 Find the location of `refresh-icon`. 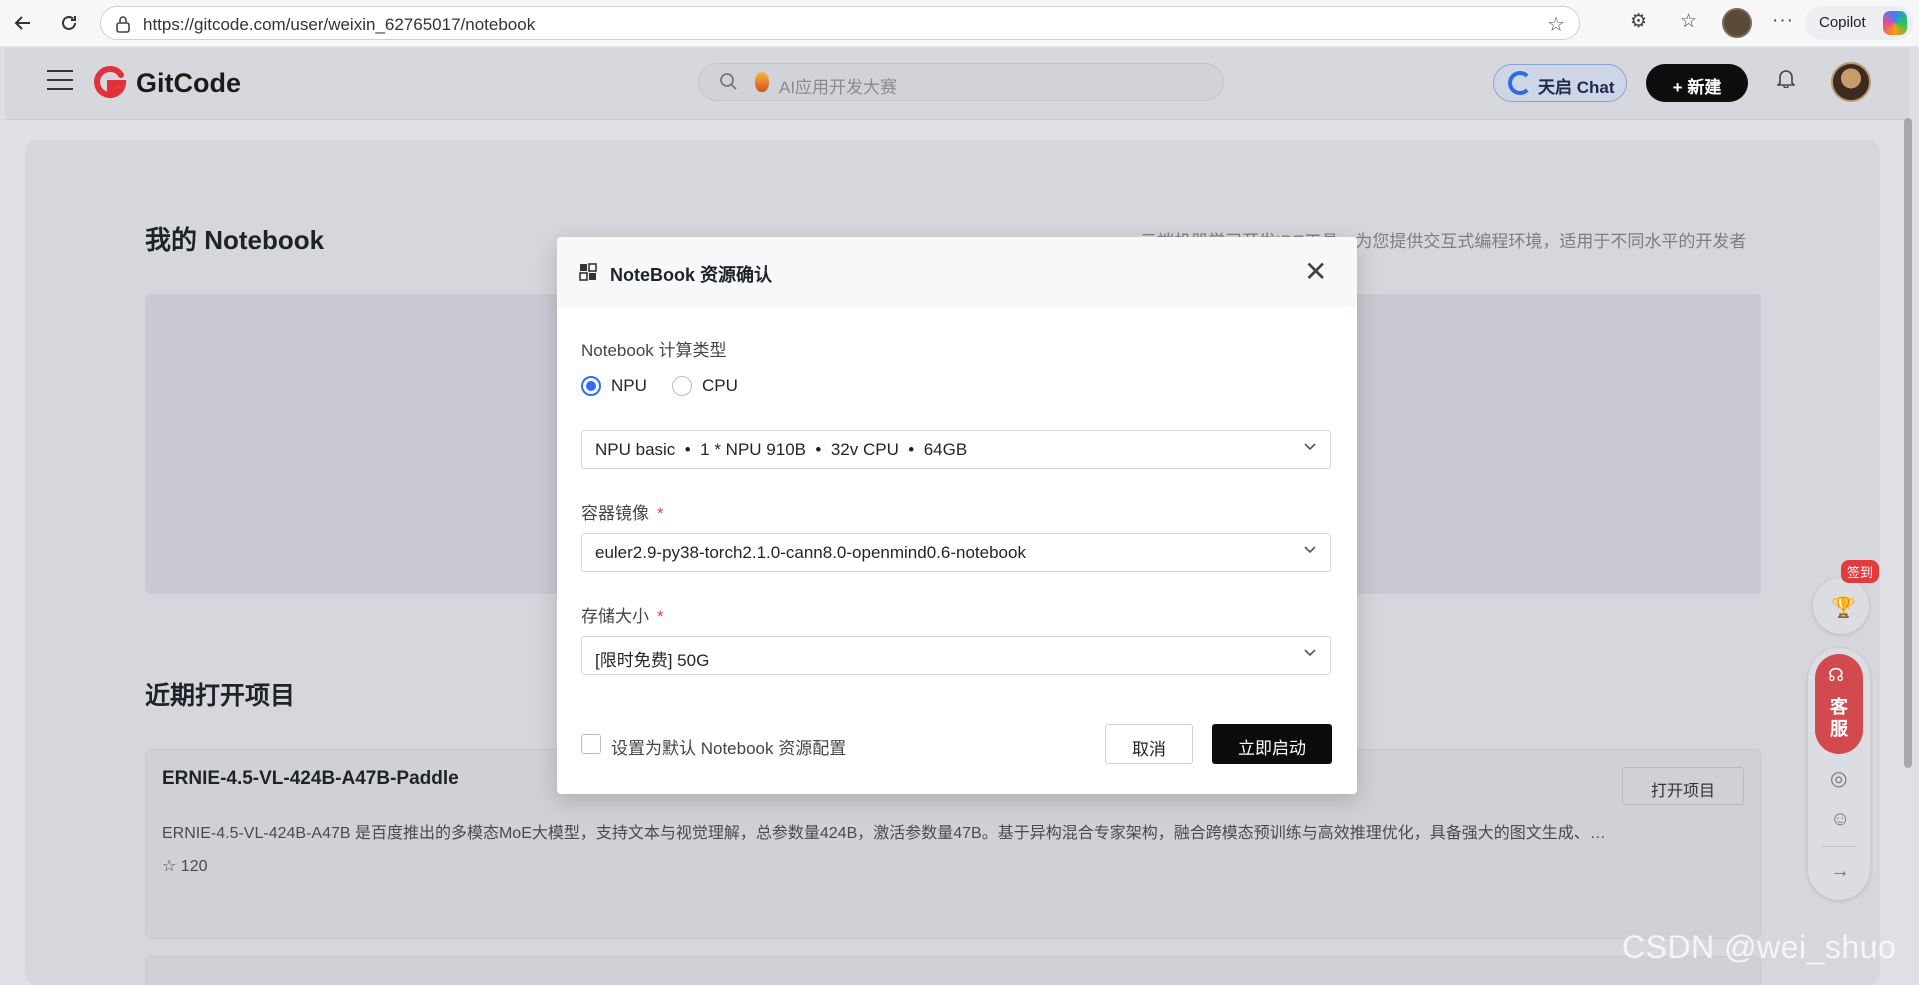

refresh-icon is located at coordinates (69, 23).